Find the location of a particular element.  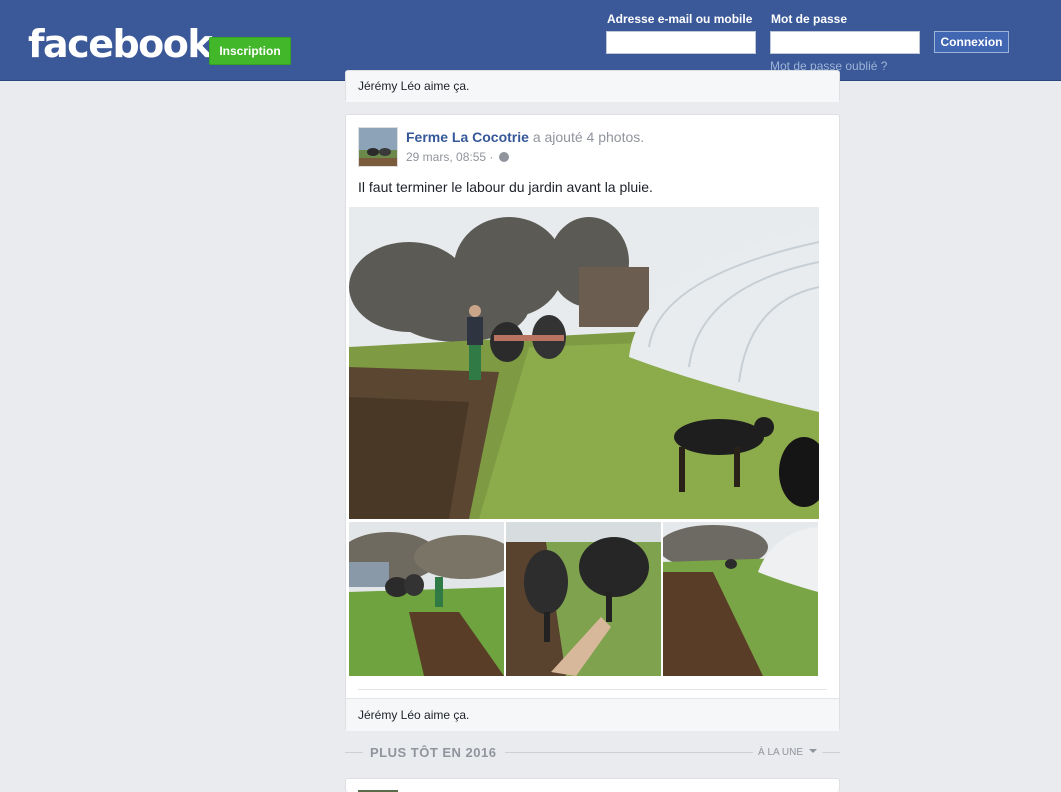

post-divider is located at coordinates (592, 689).